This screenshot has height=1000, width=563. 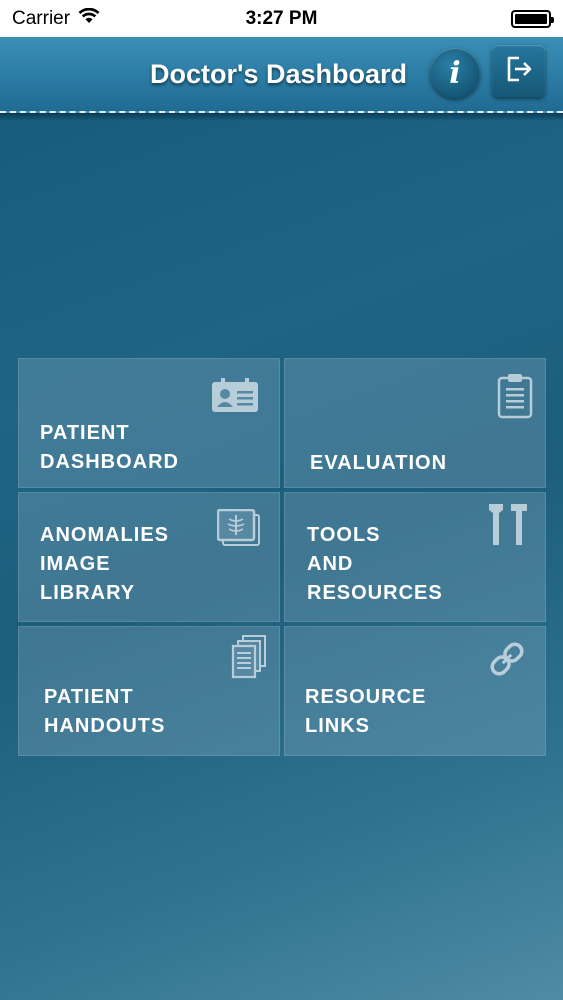 I want to click on logout-button, so click(x=518, y=71).